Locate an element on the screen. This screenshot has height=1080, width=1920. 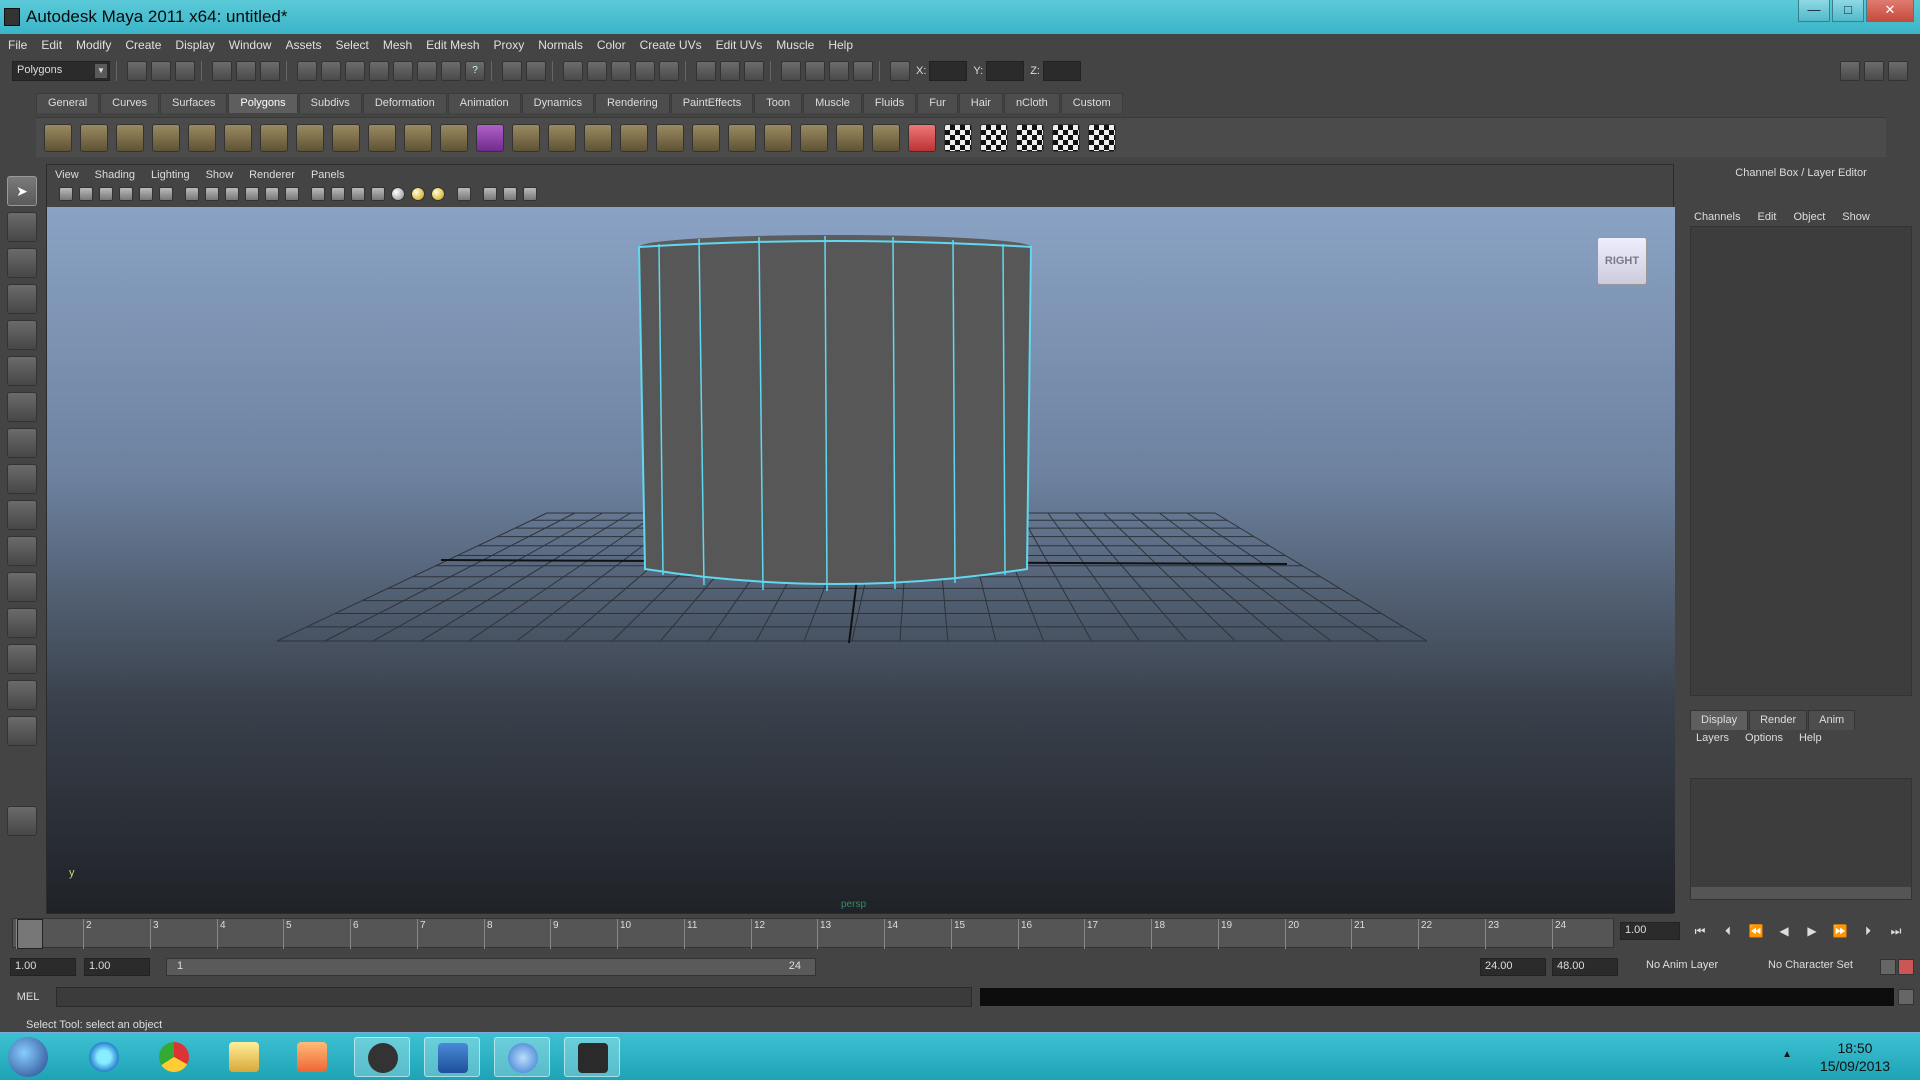
select-by-component-icon is located at coordinates (270, 71).